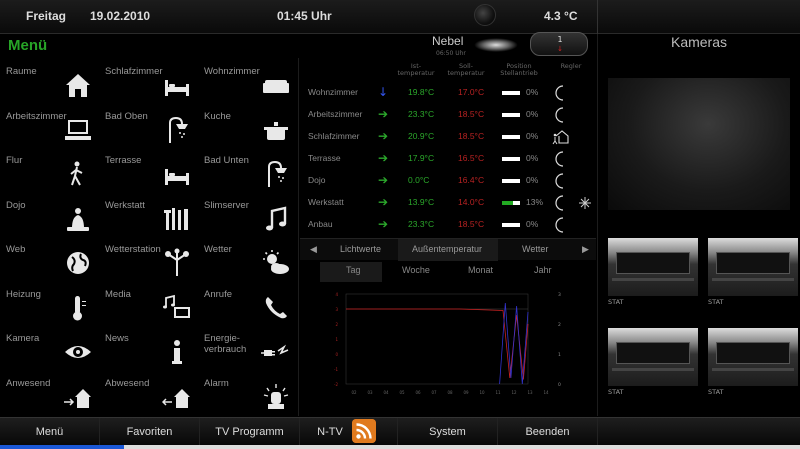  Describe the element at coordinates (353, 270) in the screenshot. I see `period-tab-tag: Tag` at that location.